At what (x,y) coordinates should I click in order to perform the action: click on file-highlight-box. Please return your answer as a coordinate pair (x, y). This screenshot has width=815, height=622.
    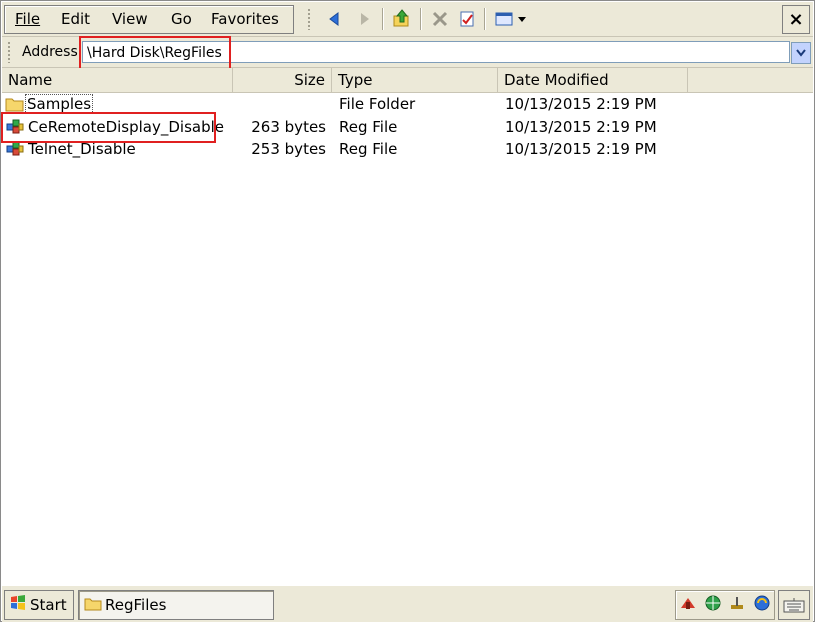
    Looking at the image, I should click on (108, 127).